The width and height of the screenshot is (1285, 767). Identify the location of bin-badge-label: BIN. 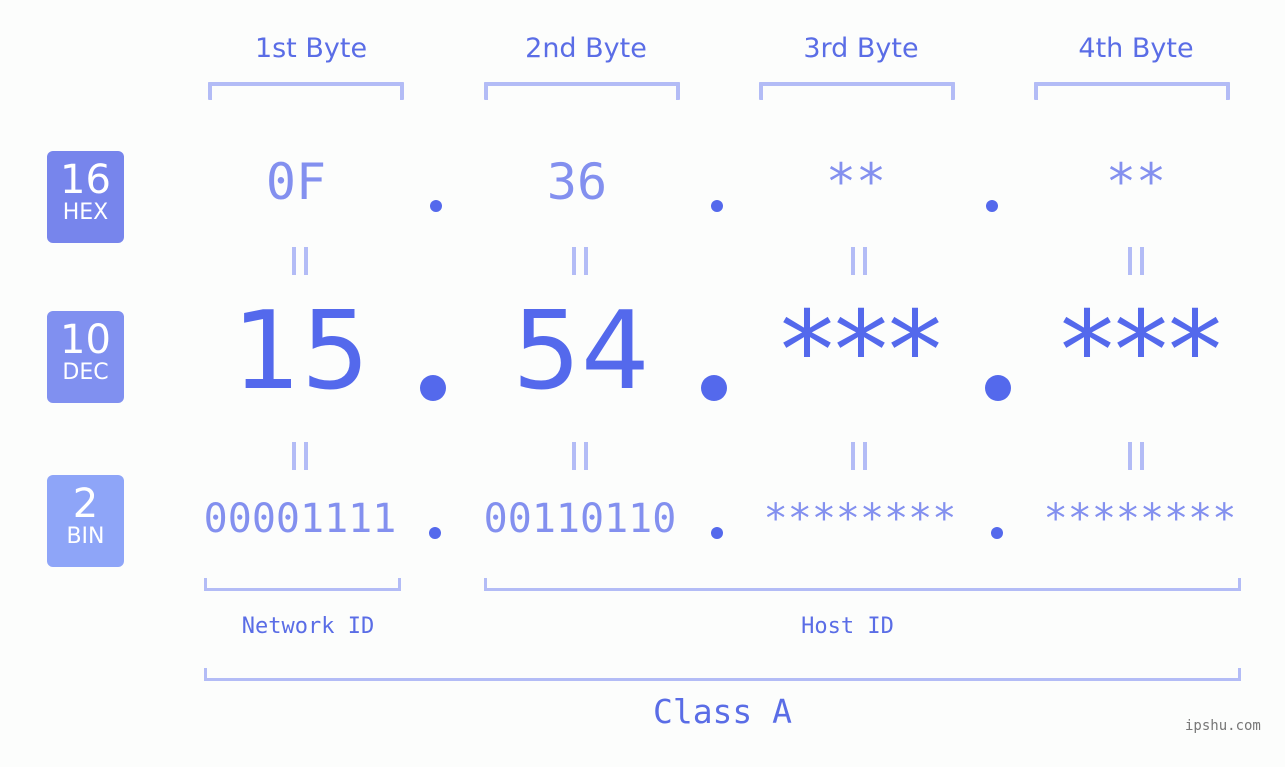
(85, 536).